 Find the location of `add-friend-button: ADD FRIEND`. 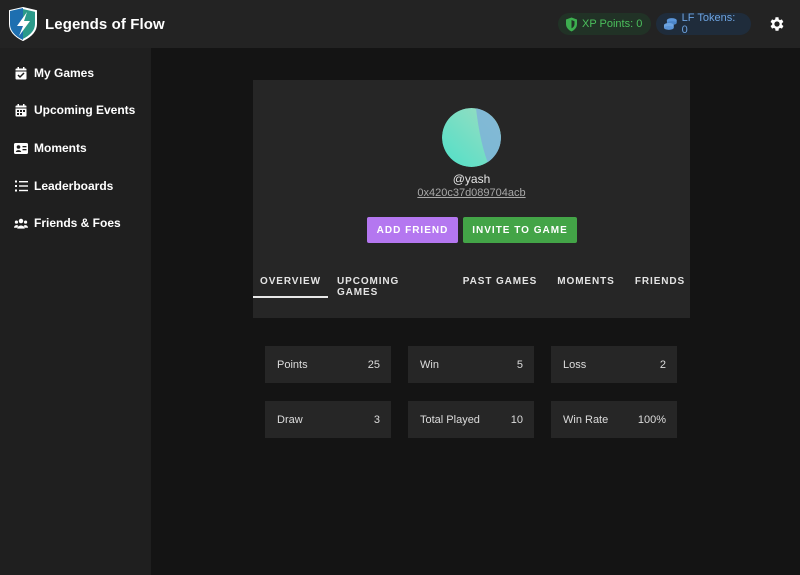

add-friend-button: ADD FRIEND is located at coordinates (412, 230).